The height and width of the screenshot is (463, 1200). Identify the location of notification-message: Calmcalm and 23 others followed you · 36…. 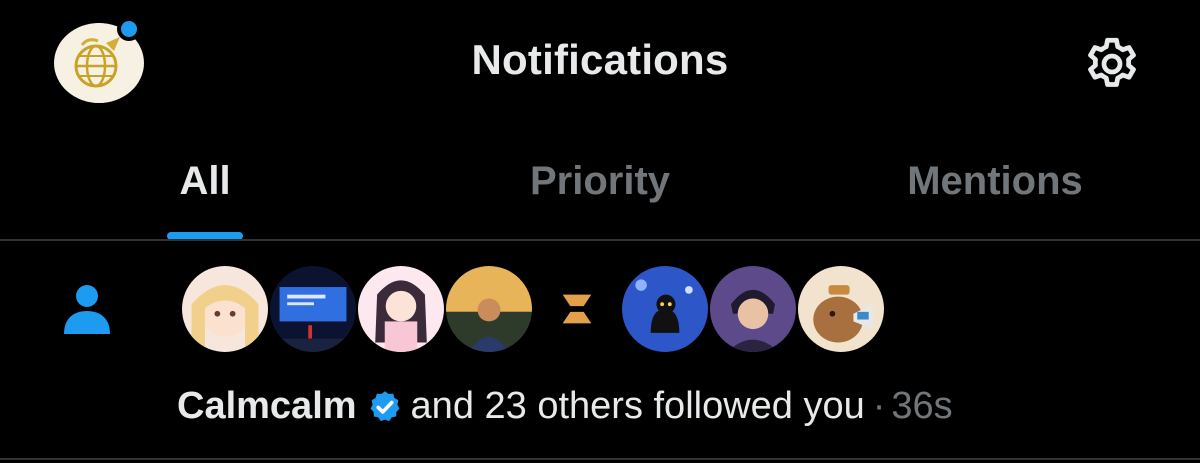
(565, 406).